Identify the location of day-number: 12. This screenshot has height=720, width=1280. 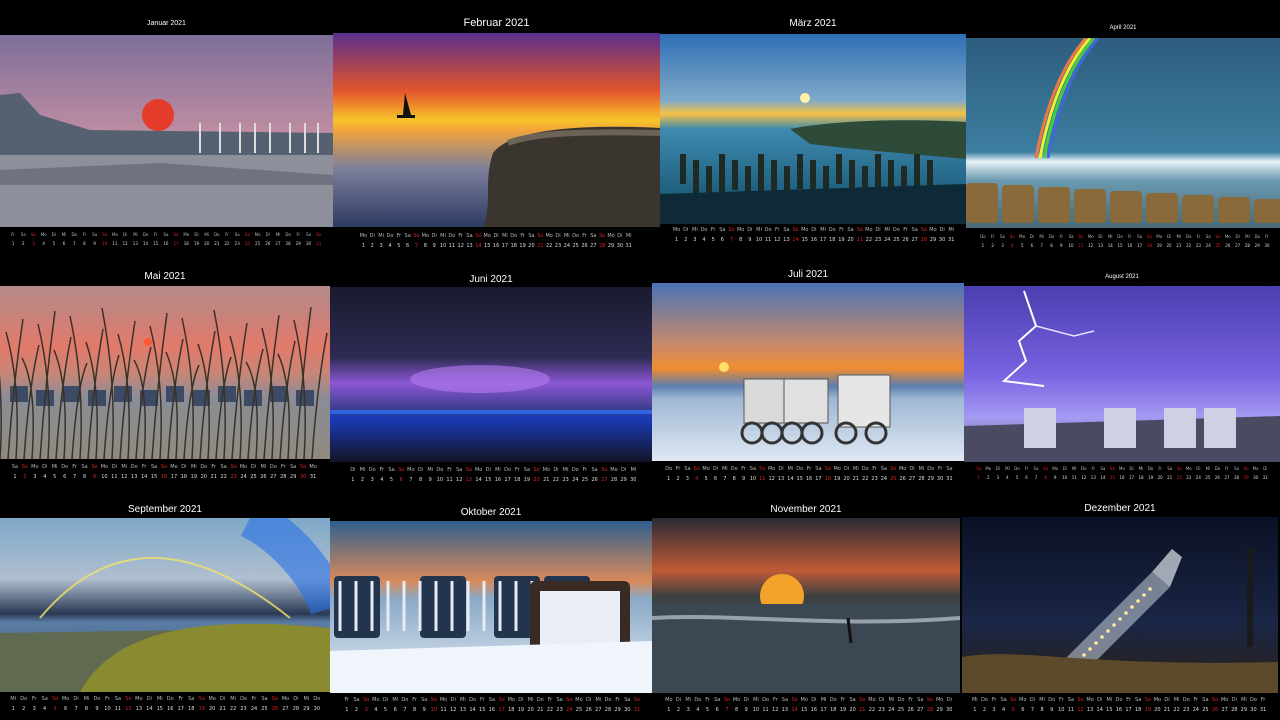
(1080, 710).